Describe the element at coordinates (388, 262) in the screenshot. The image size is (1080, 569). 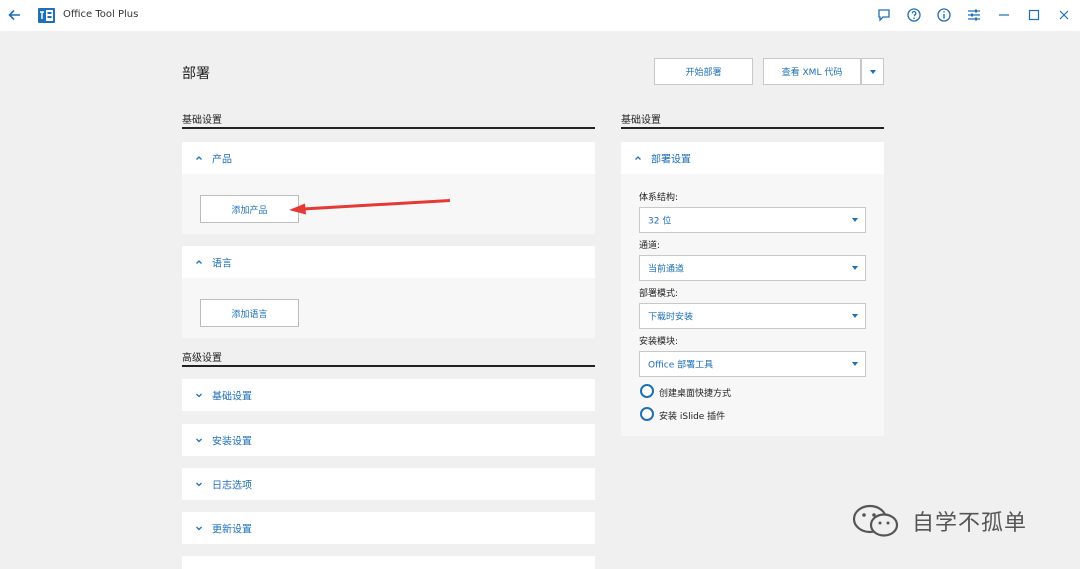
I see `language-panel-header: 语言` at that location.